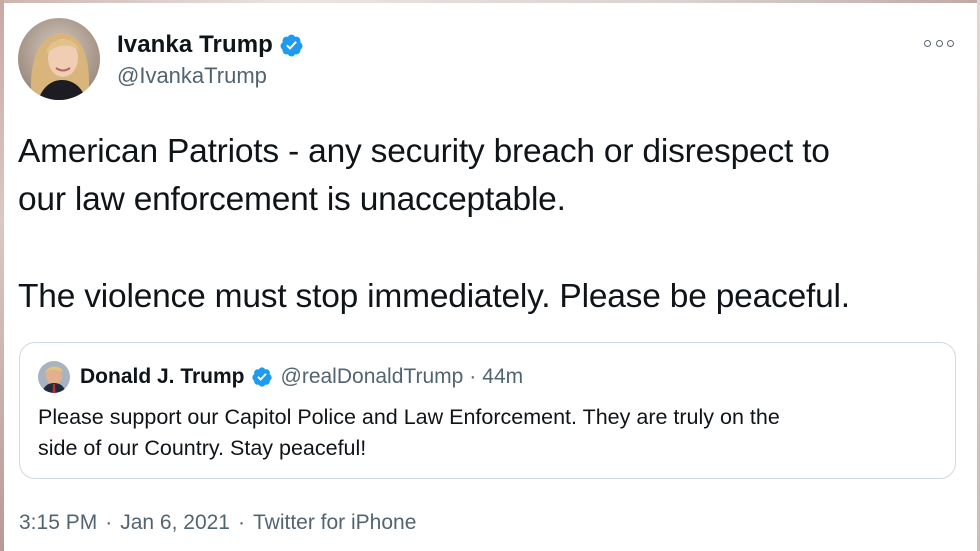  What do you see at coordinates (502, 377) in the screenshot?
I see `quoted-timestamp: 44m` at bounding box center [502, 377].